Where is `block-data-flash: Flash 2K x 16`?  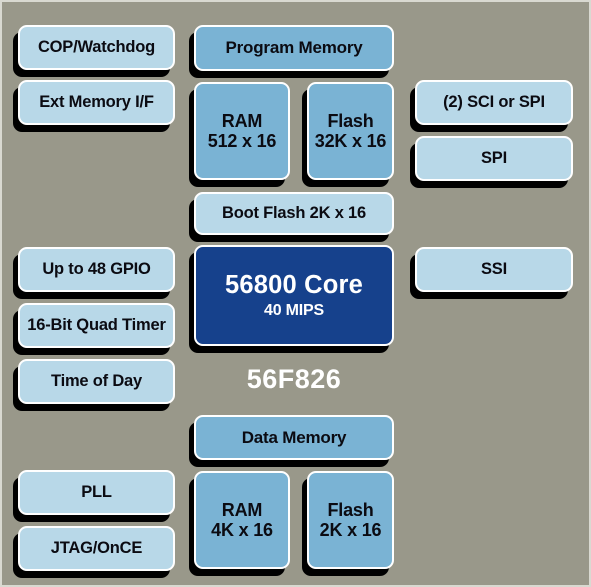
block-data-flash: Flash 2K x 16 is located at coordinates (350, 520).